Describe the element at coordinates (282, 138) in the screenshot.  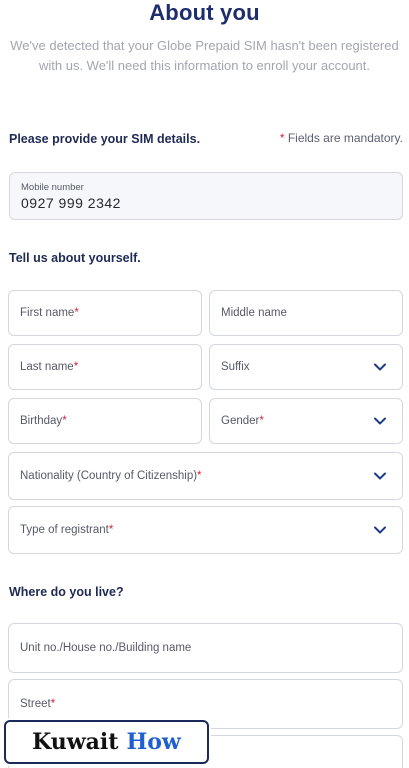
I see `required-star: *` at that location.